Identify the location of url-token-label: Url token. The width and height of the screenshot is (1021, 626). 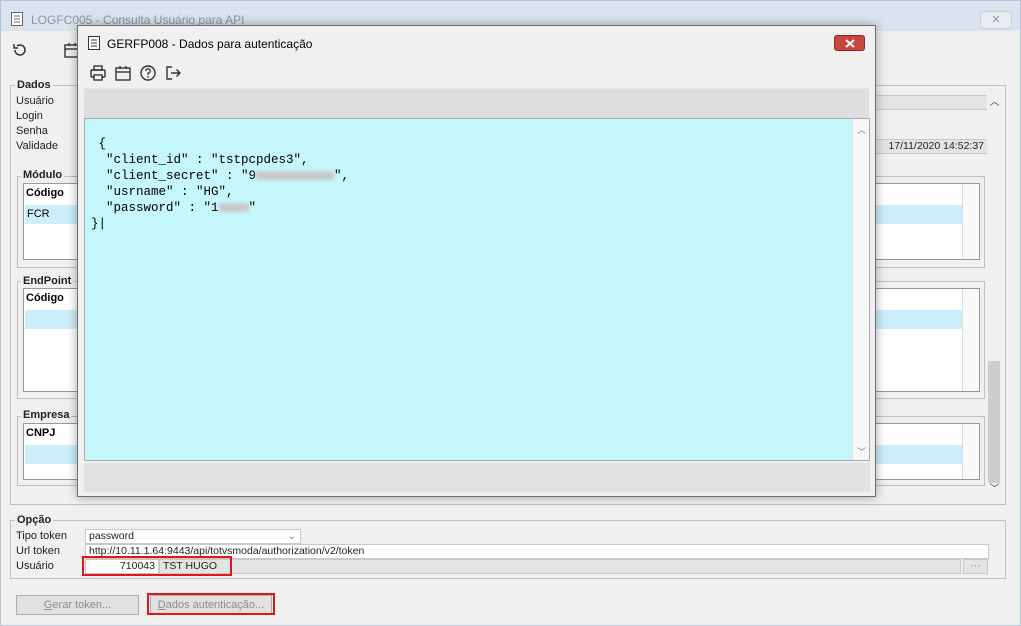
(38, 551).